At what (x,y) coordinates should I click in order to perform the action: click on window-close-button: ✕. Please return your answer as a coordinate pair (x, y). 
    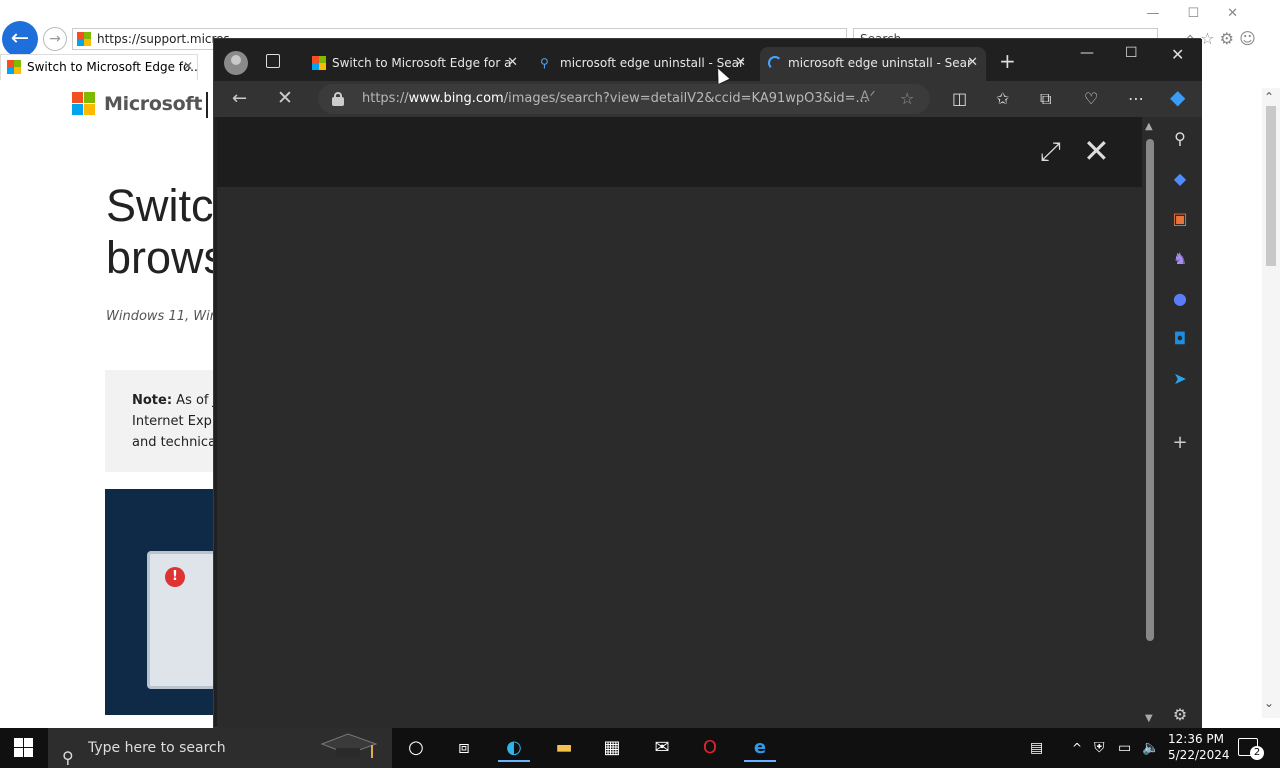
    Looking at the image, I should click on (1177, 54).